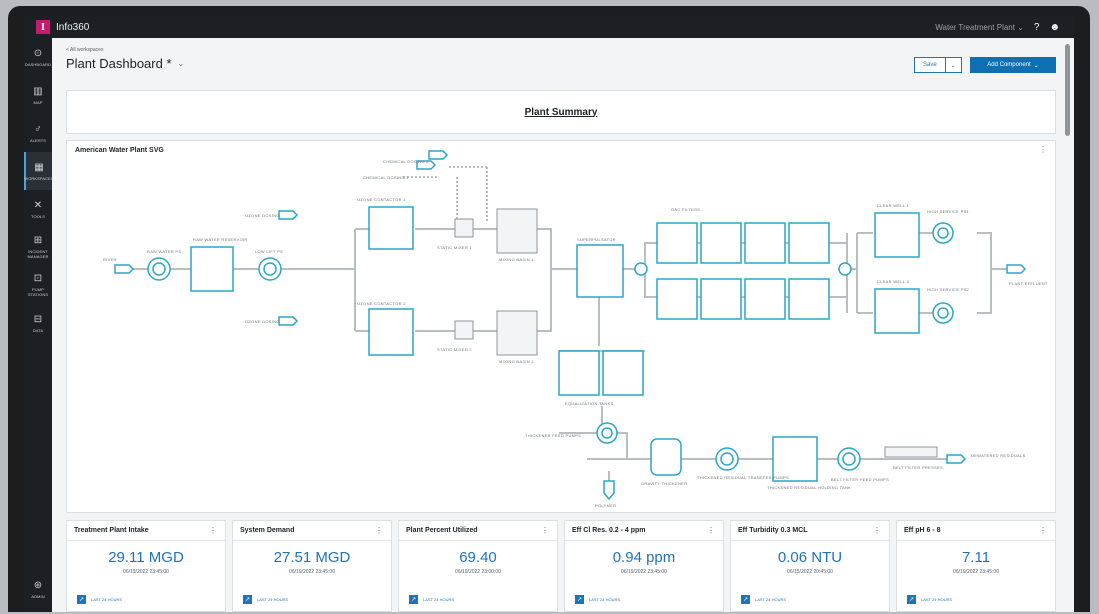 The width and height of the screenshot is (1099, 614). Describe the element at coordinates (267, 530) in the screenshot. I see `kpi-title: System Demand` at that location.